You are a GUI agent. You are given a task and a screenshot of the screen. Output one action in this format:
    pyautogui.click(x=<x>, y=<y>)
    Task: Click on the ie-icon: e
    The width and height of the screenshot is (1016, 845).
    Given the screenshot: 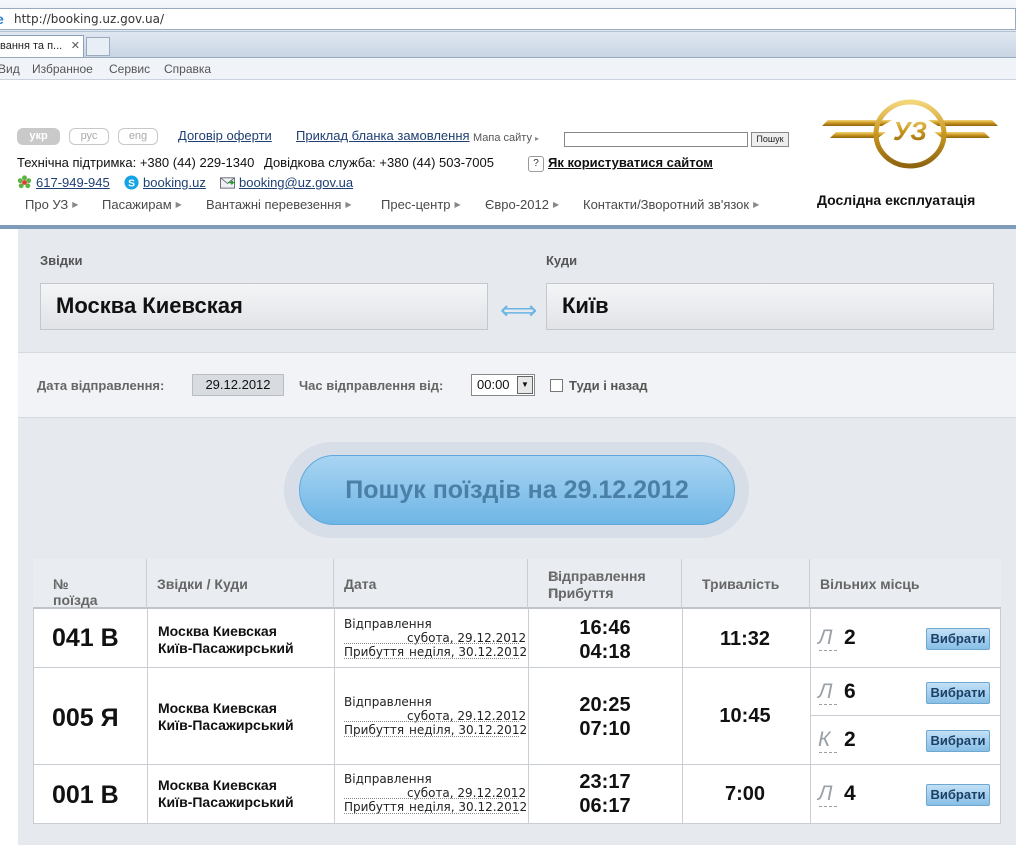 What is the action you would take?
    pyautogui.click(x=2, y=19)
    